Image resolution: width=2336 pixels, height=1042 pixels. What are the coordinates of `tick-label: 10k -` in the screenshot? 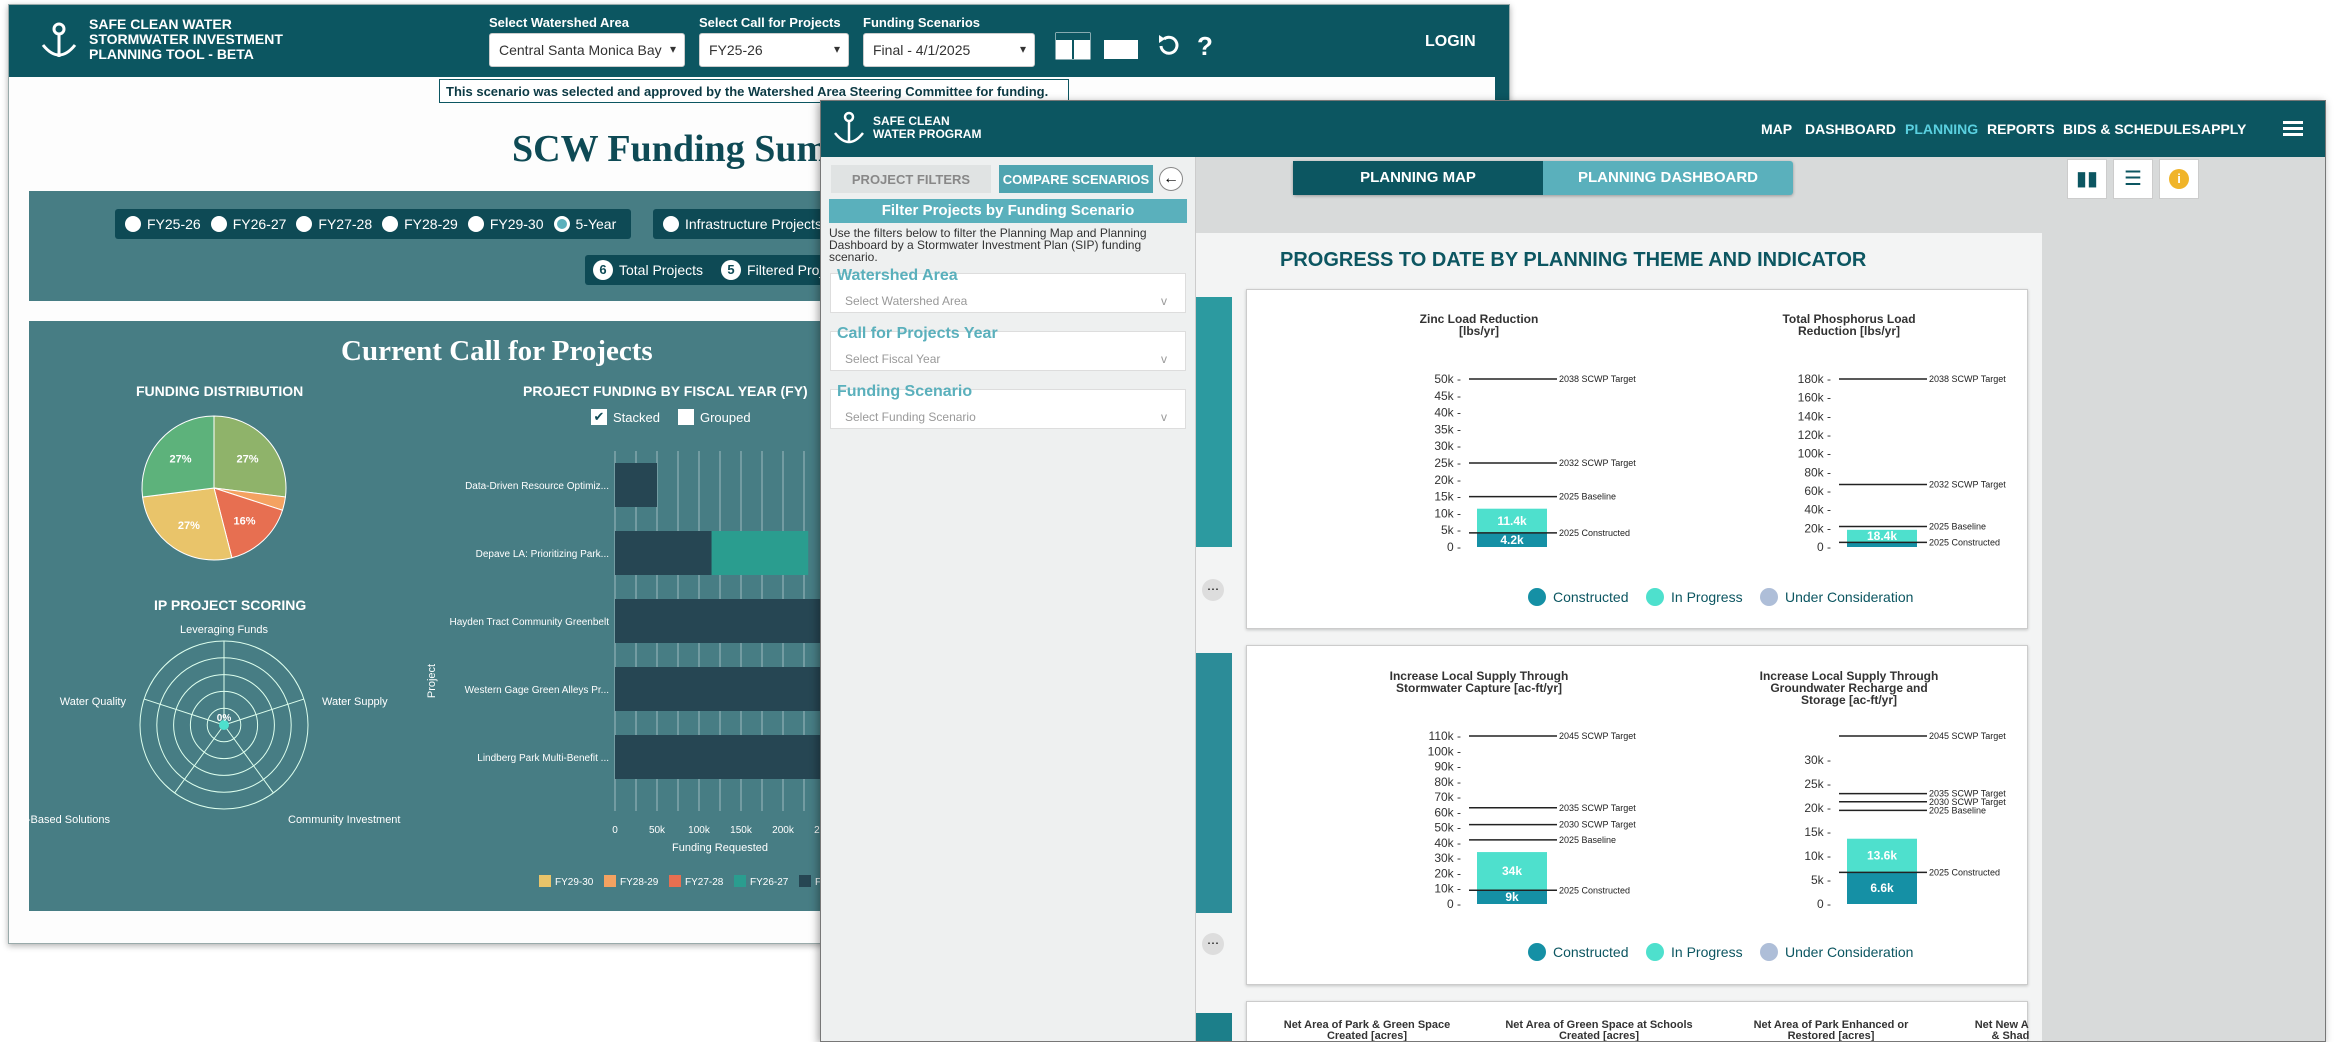 It's located at (1447, 889).